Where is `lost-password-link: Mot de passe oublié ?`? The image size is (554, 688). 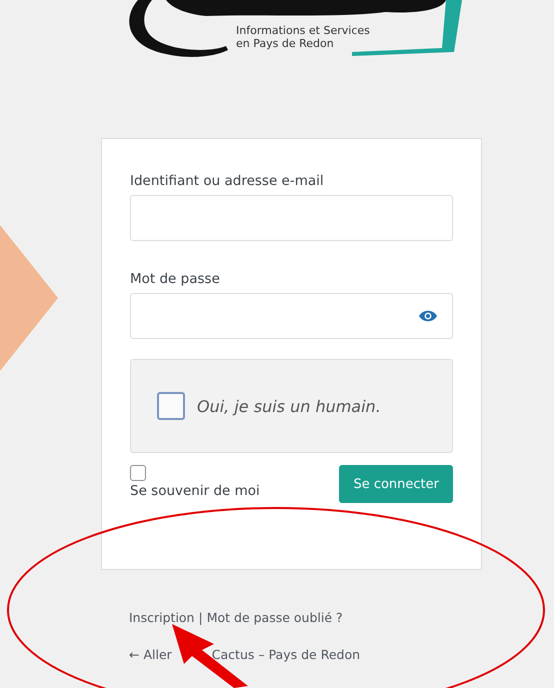 lost-password-link: Mot de passe oublié ? is located at coordinates (274, 617).